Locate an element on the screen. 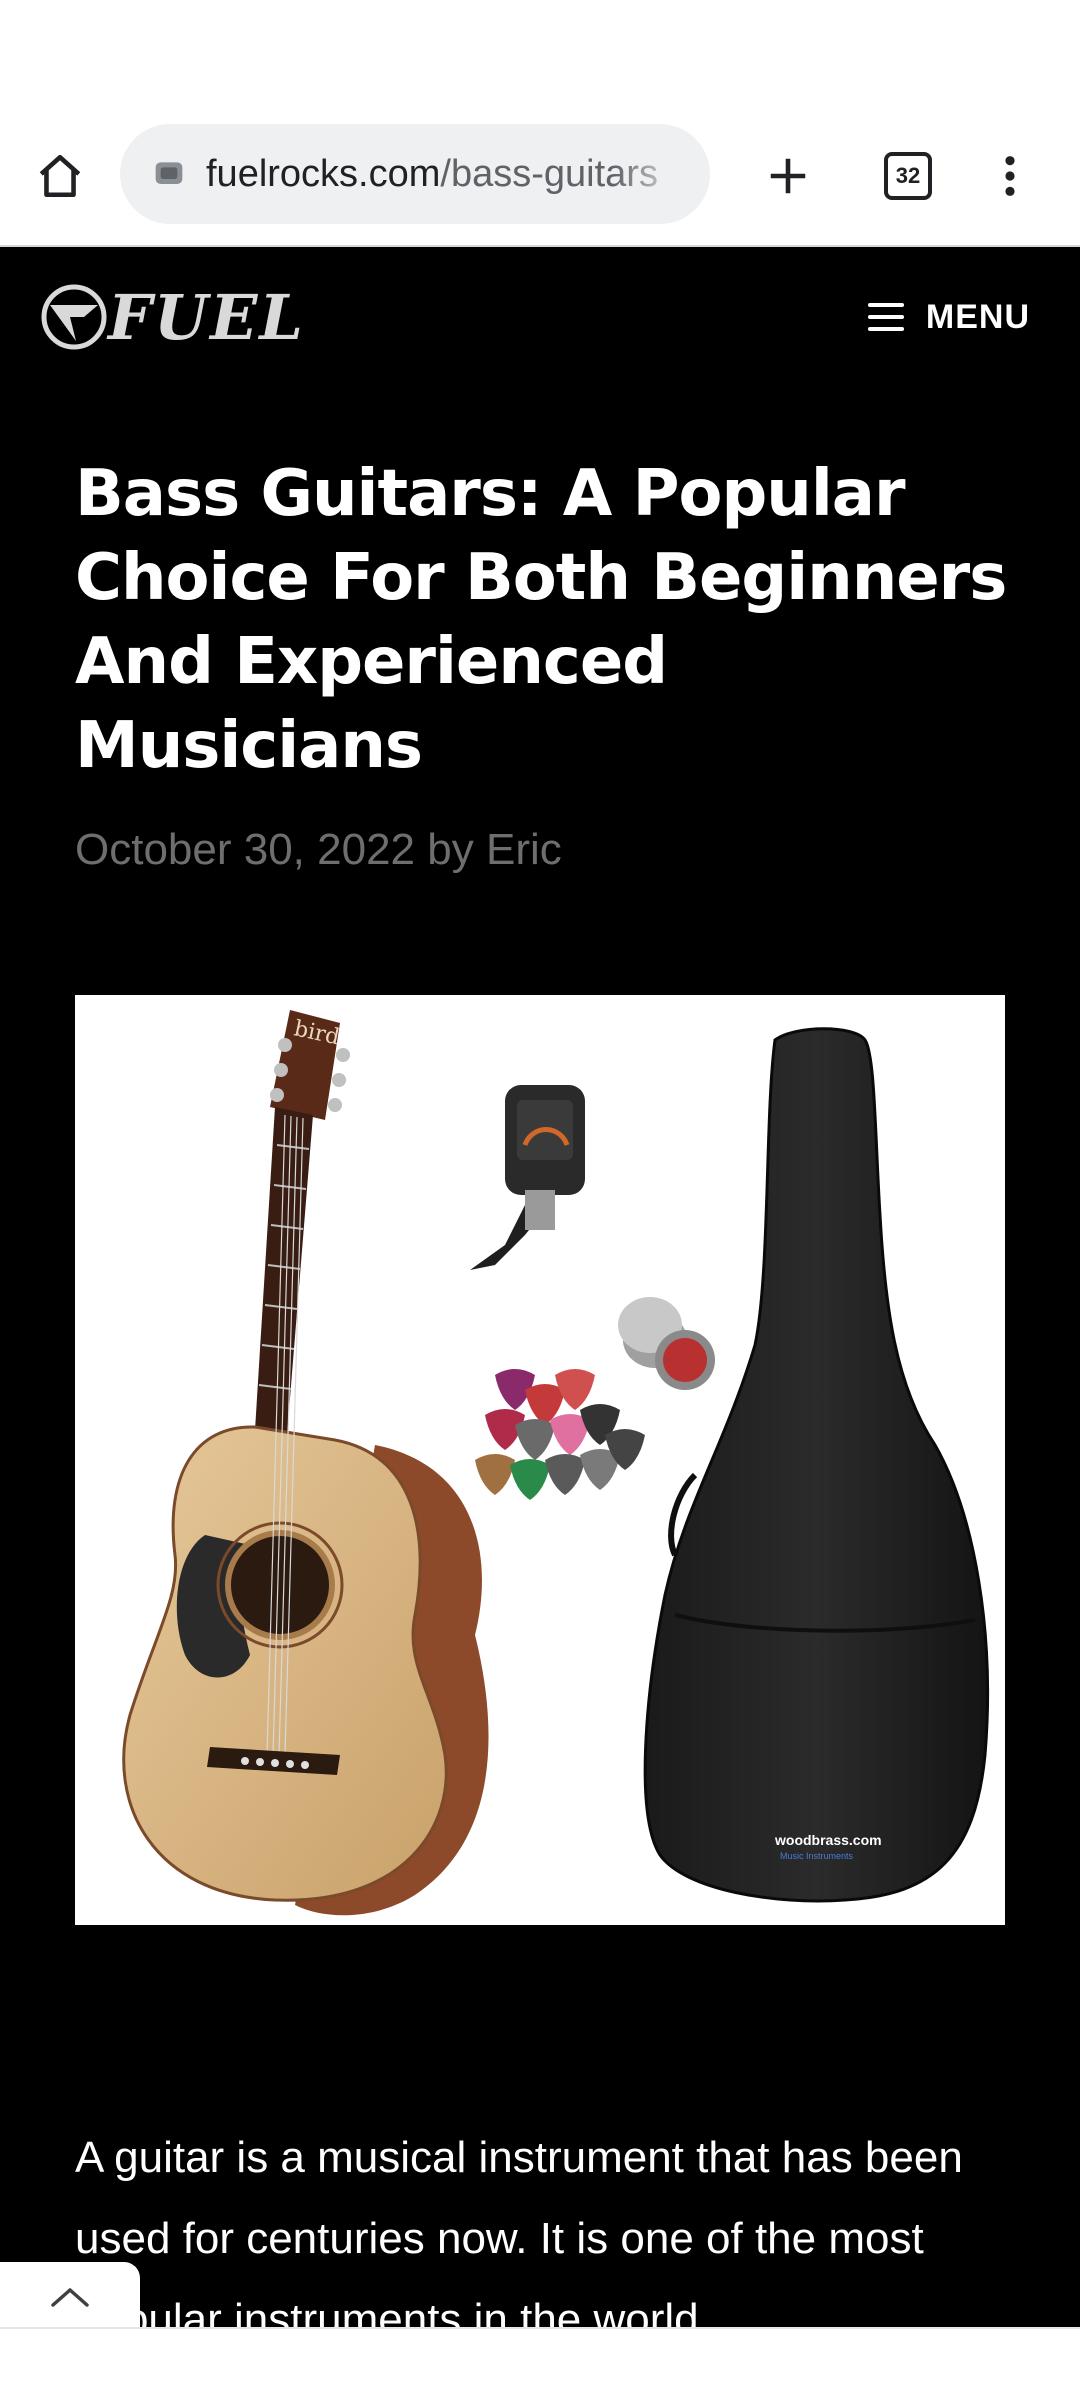 This screenshot has height=2402, width=1080. tab-switcher-button: 32 is located at coordinates (908, 176).